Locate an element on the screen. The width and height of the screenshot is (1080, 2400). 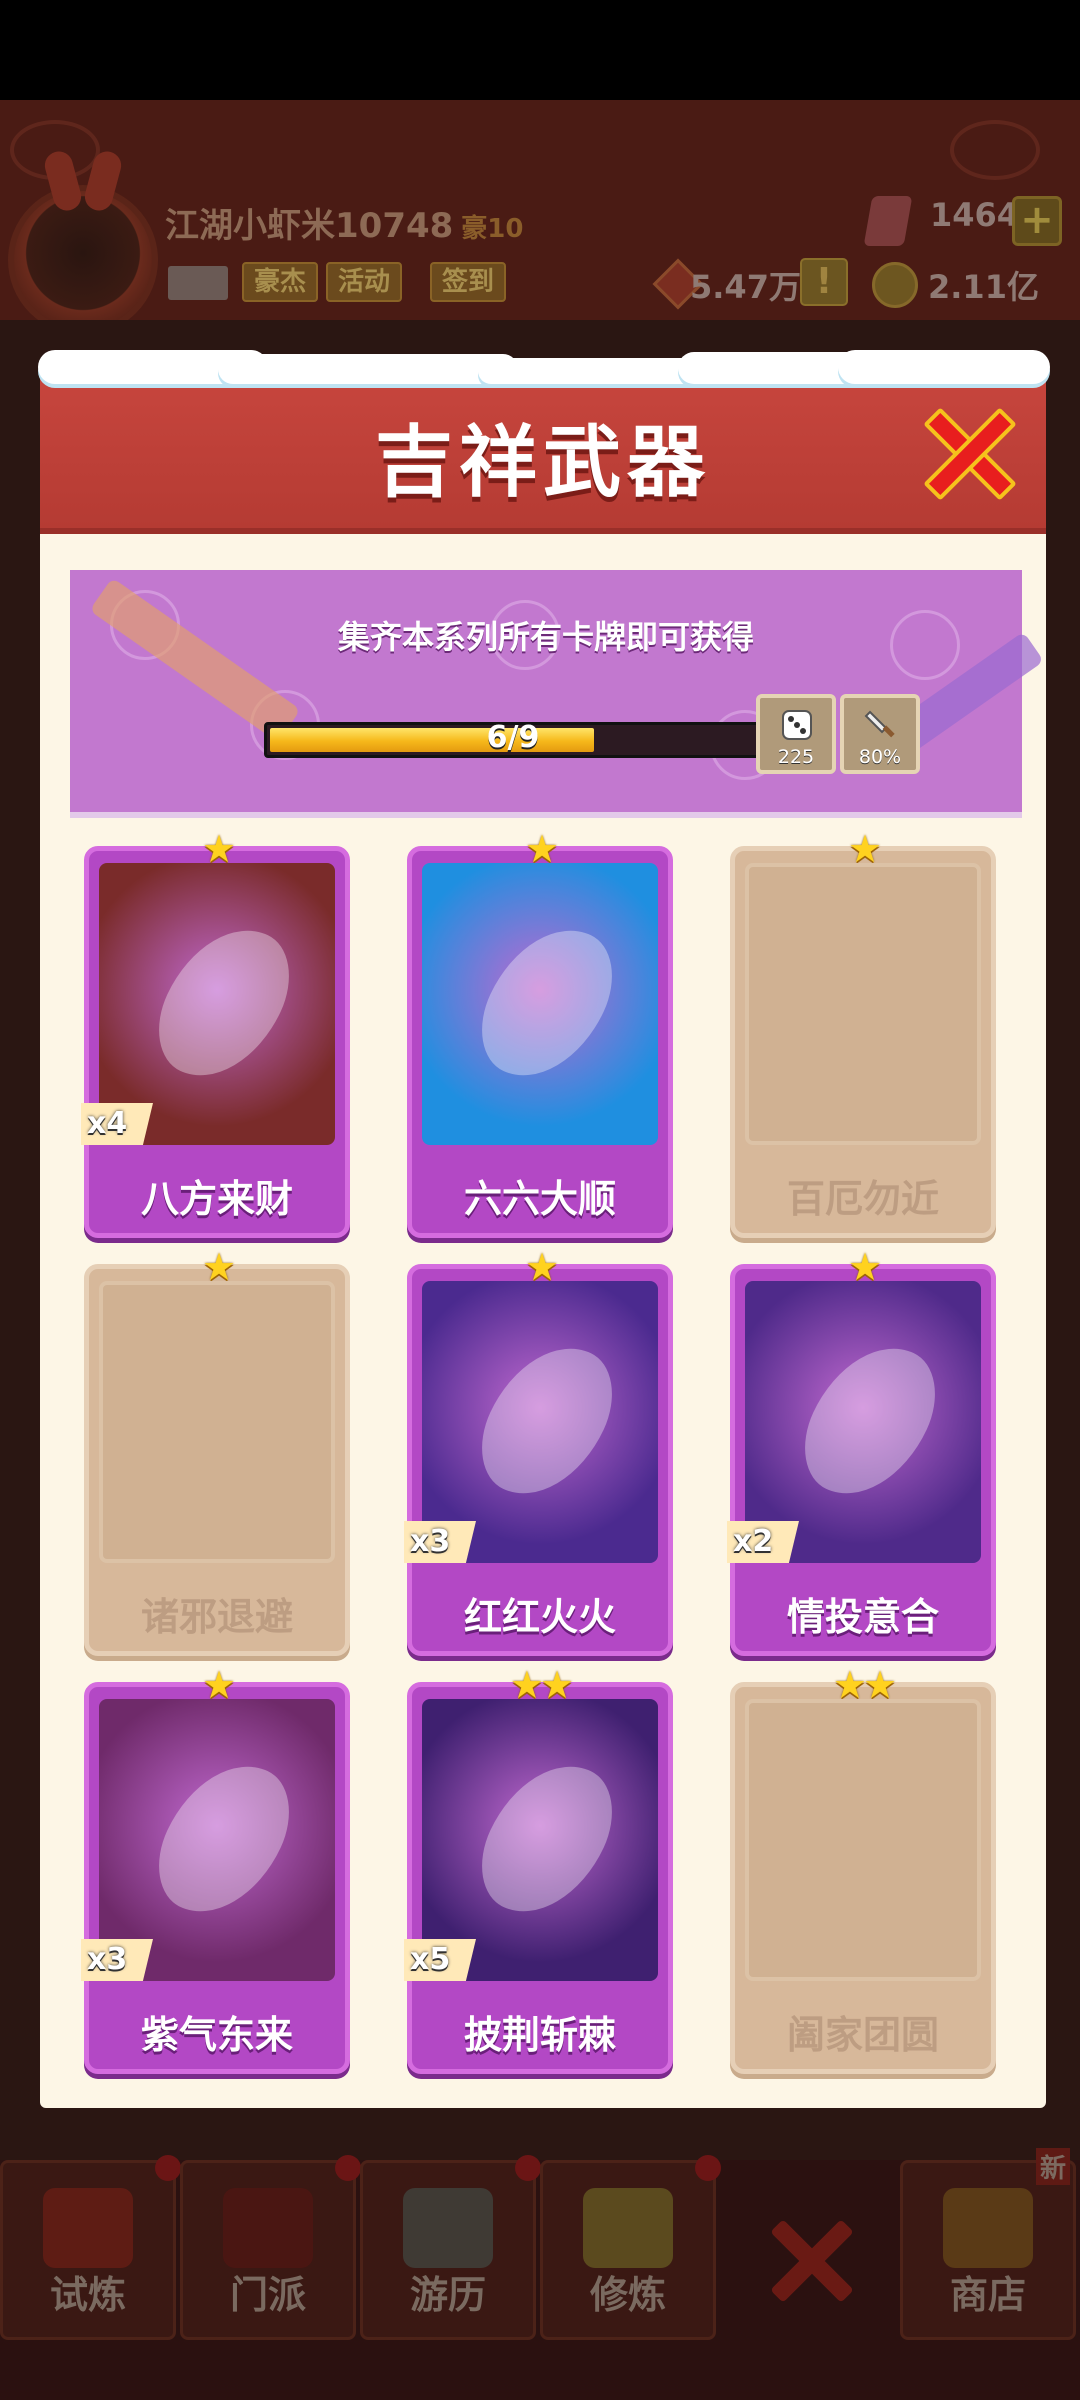
dialog-title: 吉祥武器 is located at coordinates (542, 463).